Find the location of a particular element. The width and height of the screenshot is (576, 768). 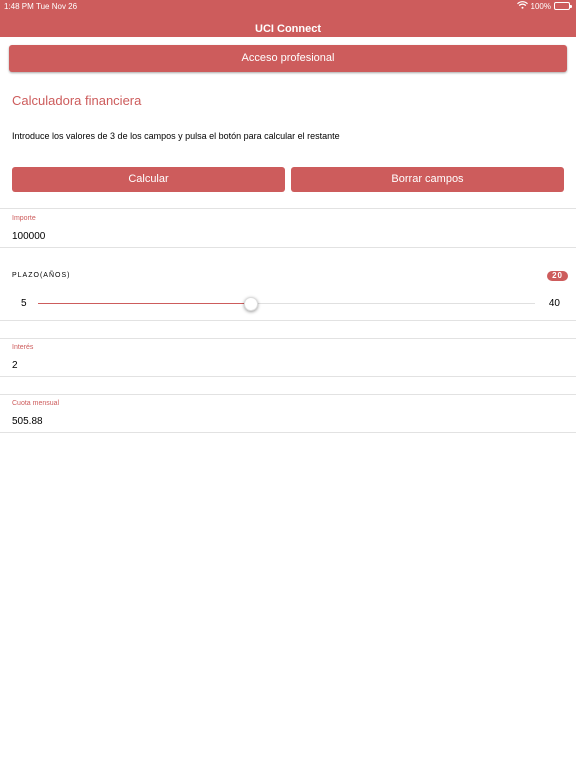

section-title: Calculadora financiera is located at coordinates (77, 100).